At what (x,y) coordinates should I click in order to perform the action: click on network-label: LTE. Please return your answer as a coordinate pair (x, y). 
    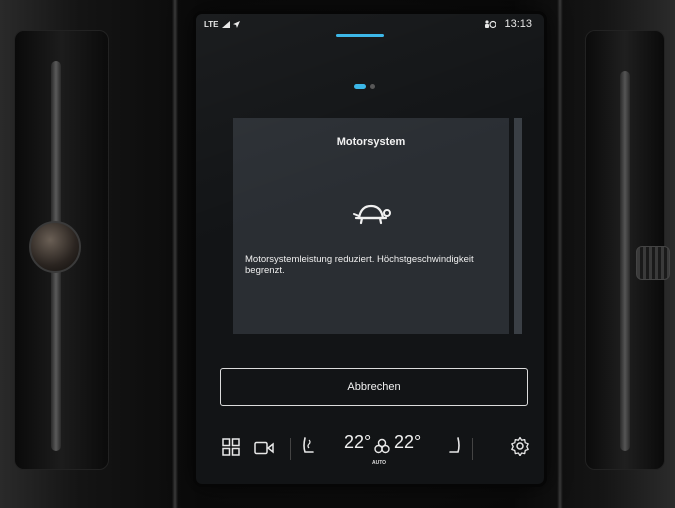
    Looking at the image, I should click on (211, 24).